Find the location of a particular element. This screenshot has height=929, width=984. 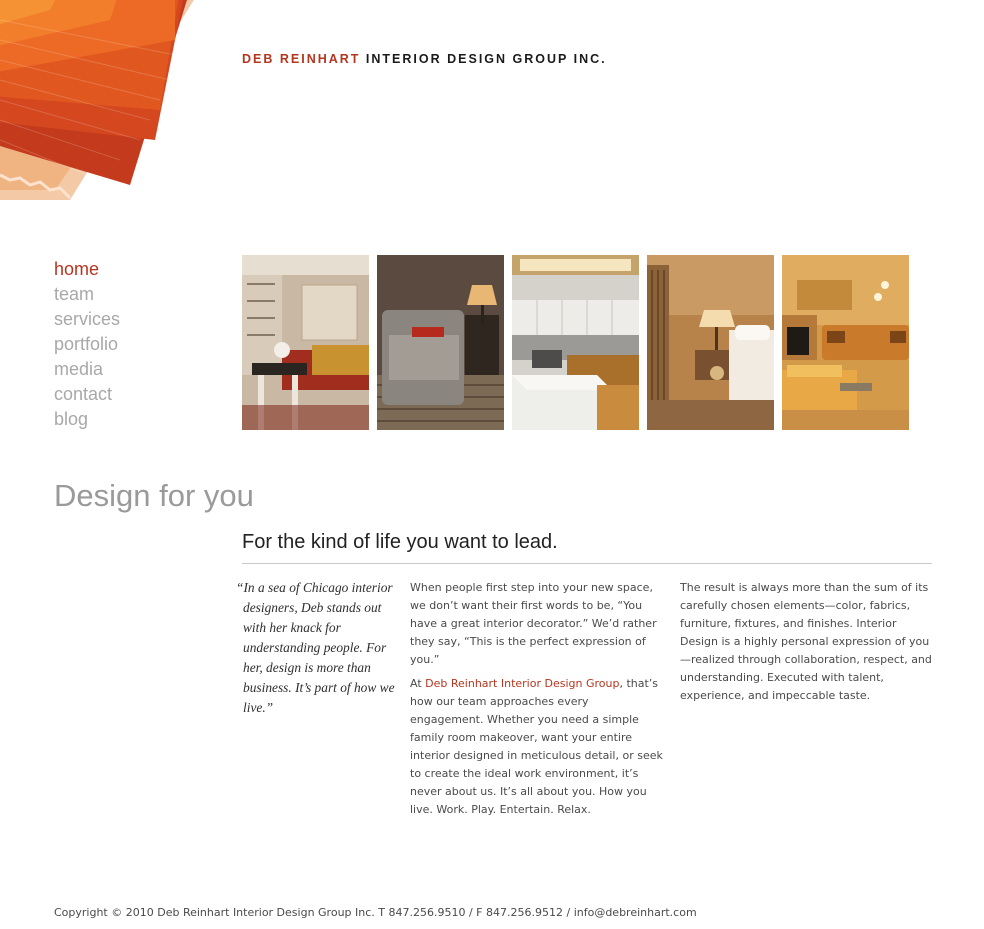

gallery-photo-family-room is located at coordinates (845, 342).